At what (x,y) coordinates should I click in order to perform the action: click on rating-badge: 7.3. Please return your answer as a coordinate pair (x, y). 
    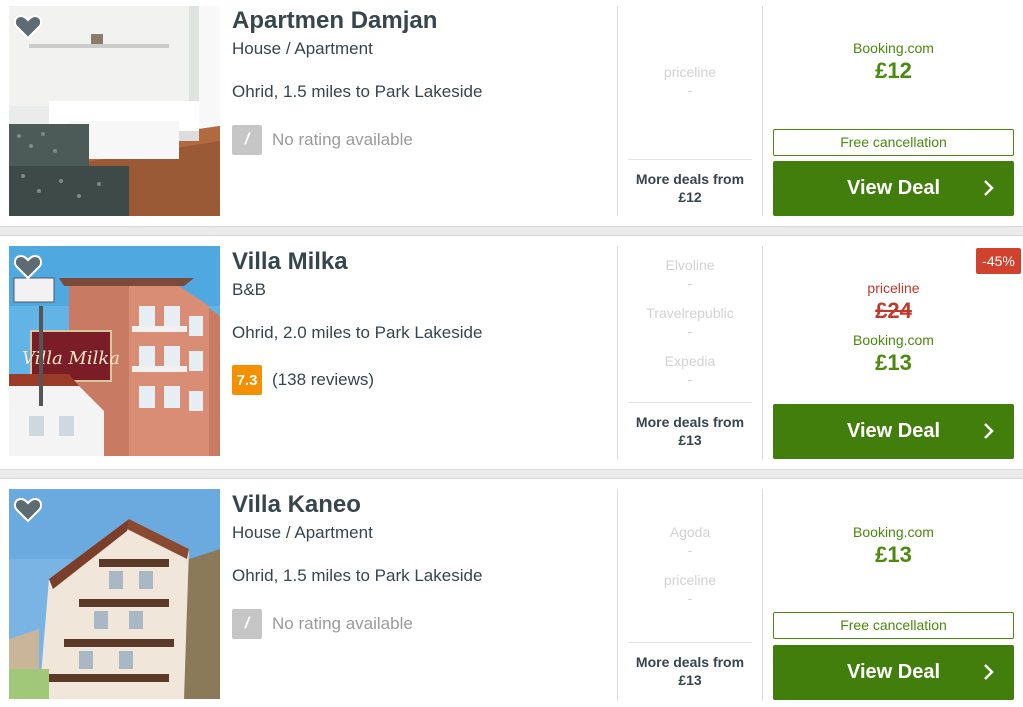
    Looking at the image, I should click on (247, 380).